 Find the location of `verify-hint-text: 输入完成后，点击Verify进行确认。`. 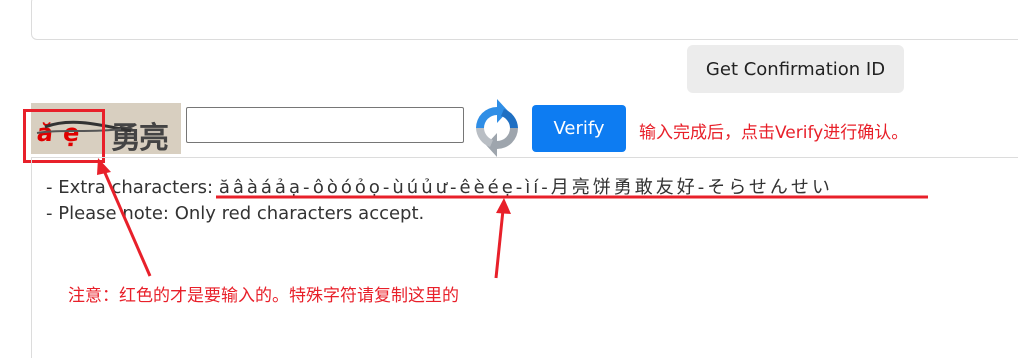

verify-hint-text: 输入完成后，点击Verify进行确认。 is located at coordinates (774, 133).